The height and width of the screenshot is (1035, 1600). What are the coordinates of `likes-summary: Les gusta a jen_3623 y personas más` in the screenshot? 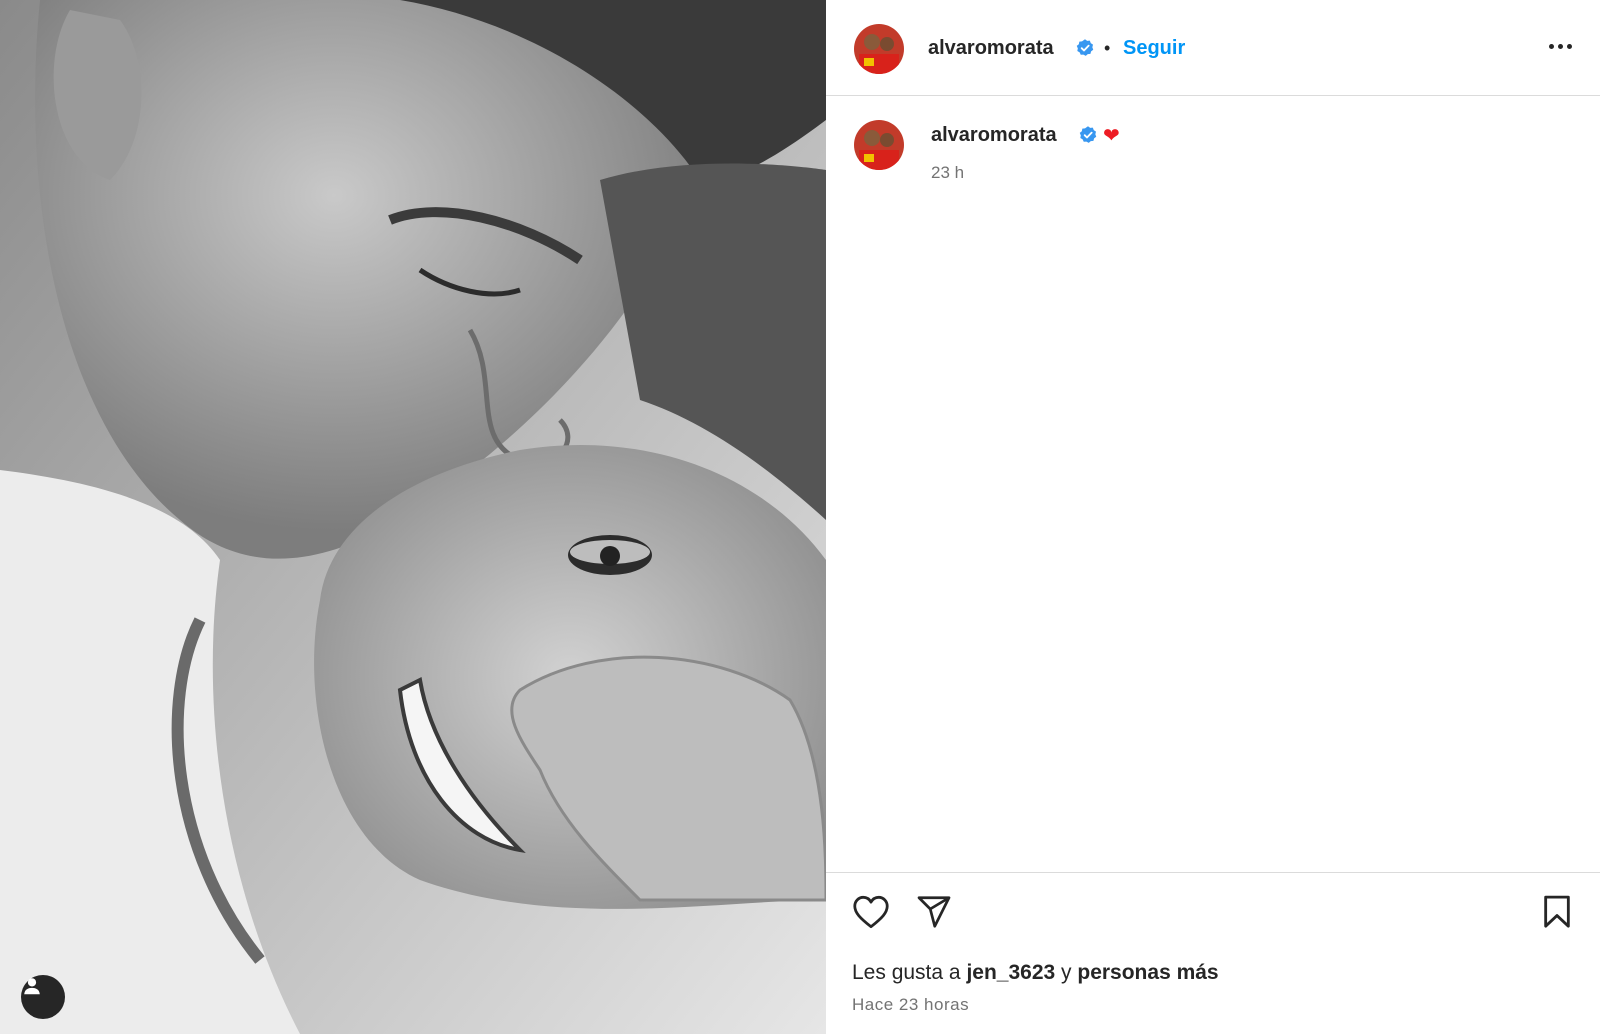 It's located at (1035, 973).